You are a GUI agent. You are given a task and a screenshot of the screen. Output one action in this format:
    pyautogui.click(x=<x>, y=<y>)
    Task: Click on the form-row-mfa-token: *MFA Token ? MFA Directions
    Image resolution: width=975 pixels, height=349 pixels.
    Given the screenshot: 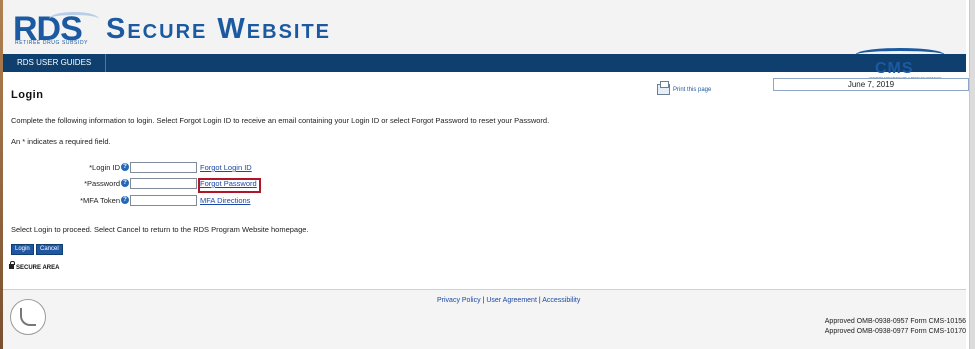 What is the action you would take?
    pyautogui.click(x=203, y=201)
    